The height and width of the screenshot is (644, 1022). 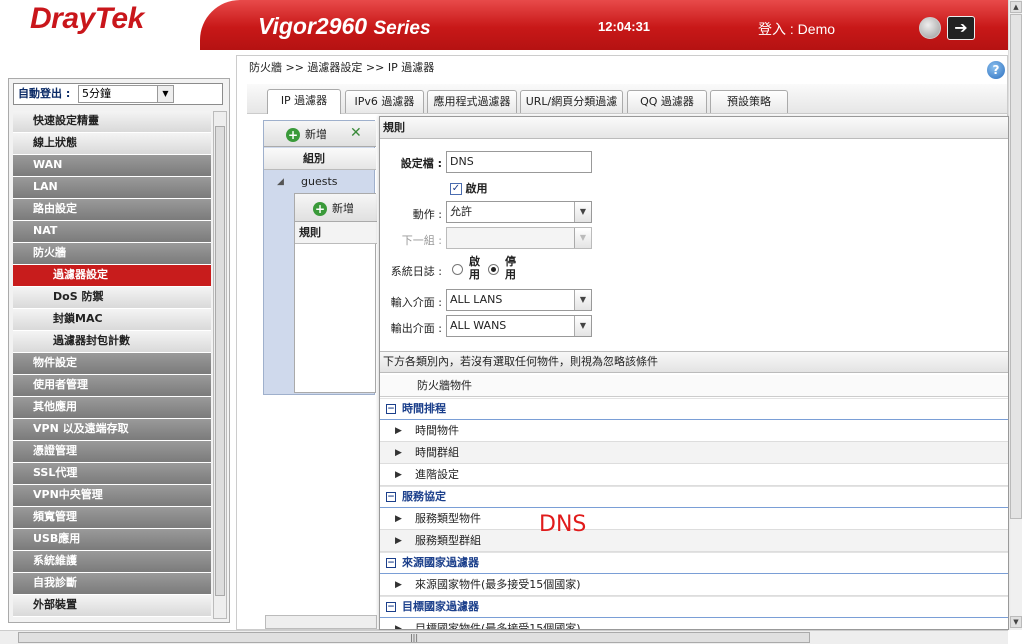 What do you see at coordinates (448, 518) in the screenshot?
I see `service-object-label: 服務類型物件` at bounding box center [448, 518].